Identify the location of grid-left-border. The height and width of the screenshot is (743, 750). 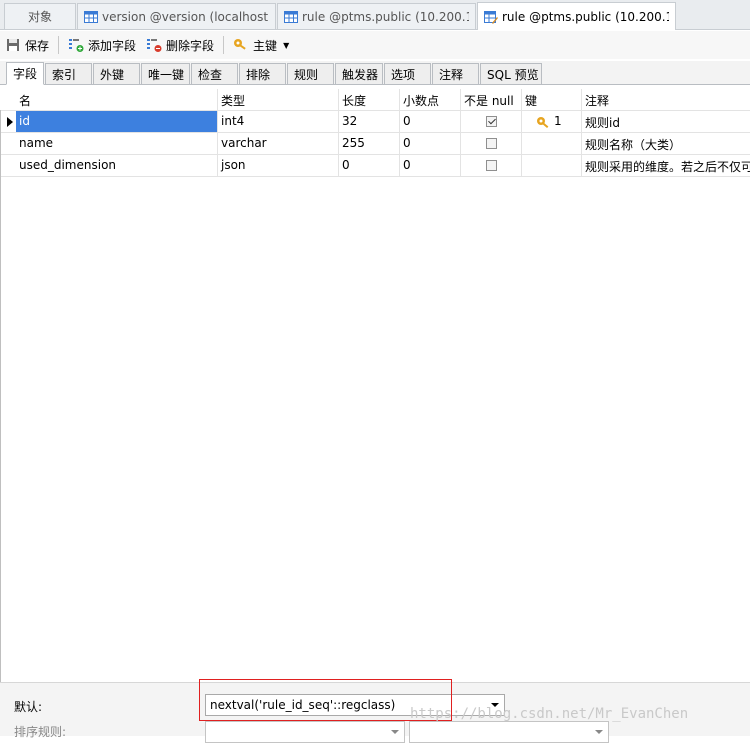
(0, 397).